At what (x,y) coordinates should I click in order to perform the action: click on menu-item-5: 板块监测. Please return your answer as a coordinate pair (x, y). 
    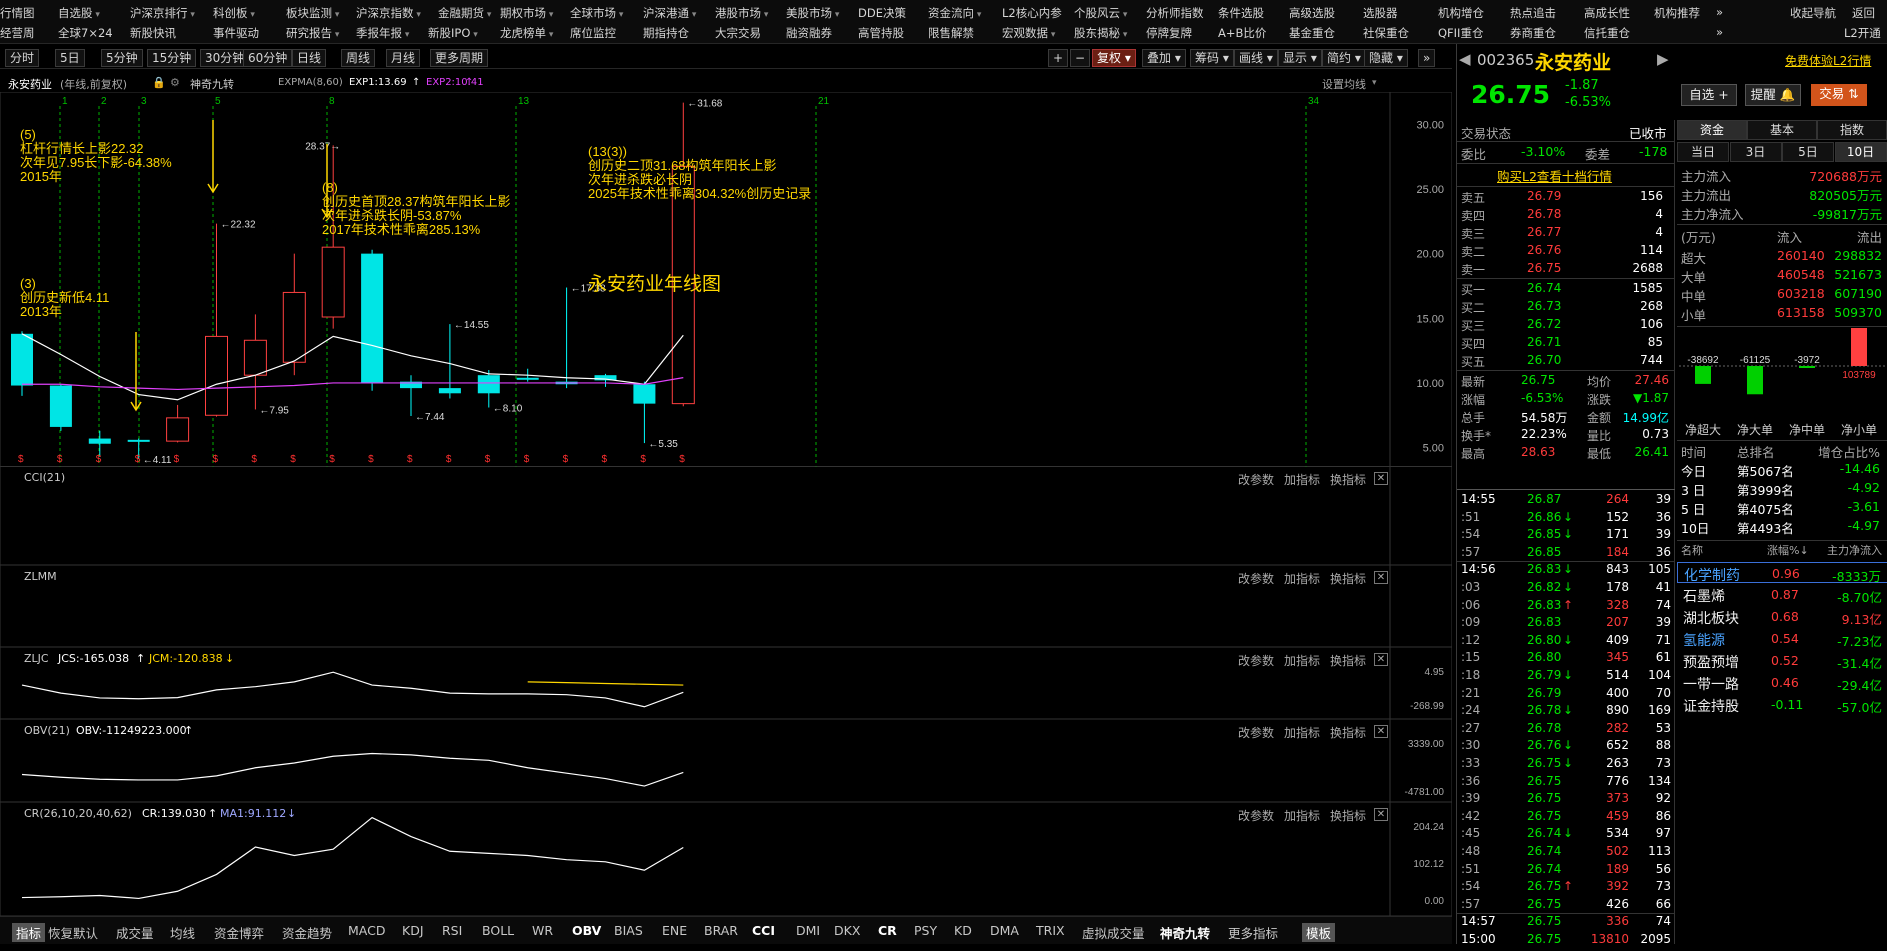
    Looking at the image, I should click on (312, 13).